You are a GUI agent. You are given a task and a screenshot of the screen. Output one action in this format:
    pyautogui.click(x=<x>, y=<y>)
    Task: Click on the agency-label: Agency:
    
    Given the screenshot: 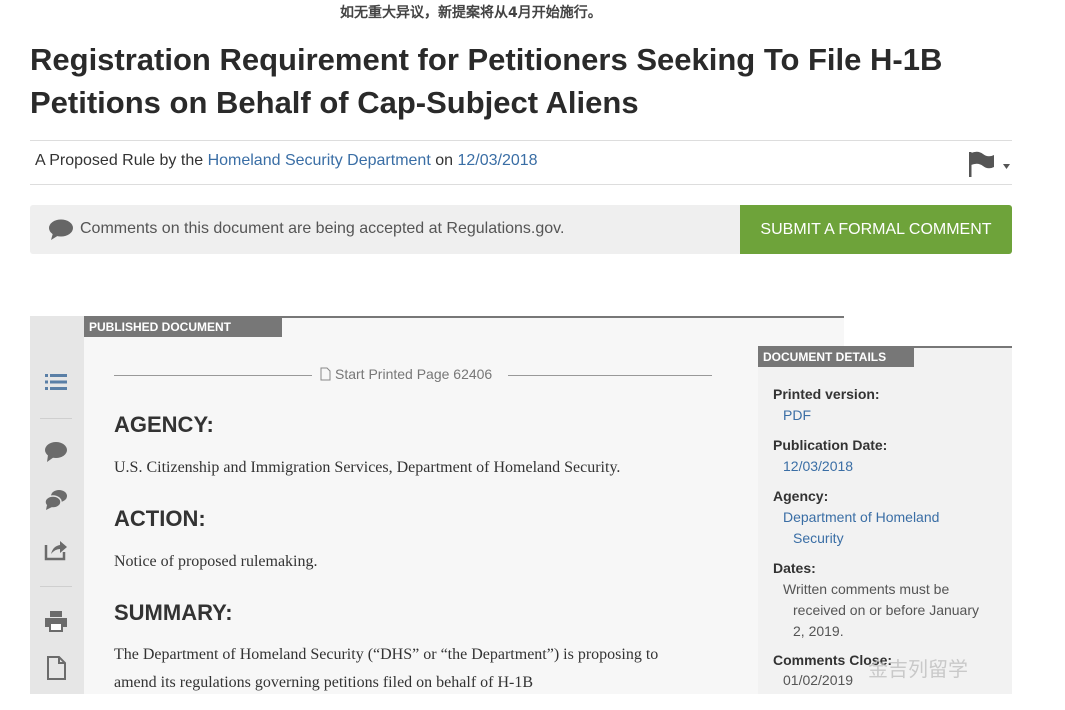 What is the action you would take?
    pyautogui.click(x=801, y=496)
    